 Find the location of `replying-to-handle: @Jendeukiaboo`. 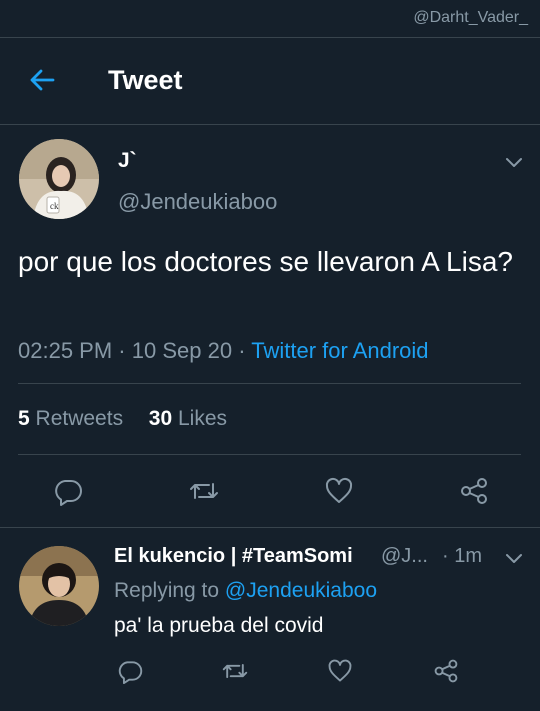

replying-to-handle: @Jendeukiaboo is located at coordinates (301, 590).